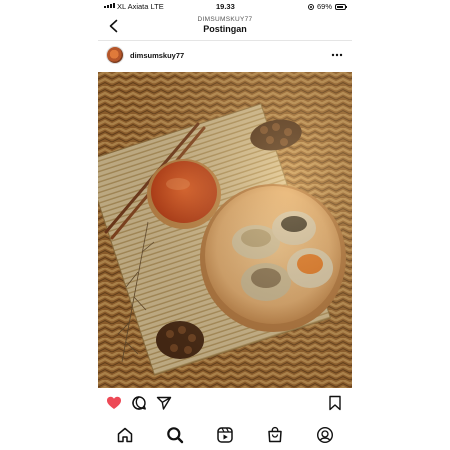  What do you see at coordinates (337, 55) in the screenshot?
I see `more-horizontal-icon` at bounding box center [337, 55].